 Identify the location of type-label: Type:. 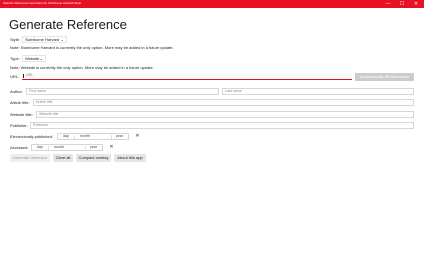
(15, 58).